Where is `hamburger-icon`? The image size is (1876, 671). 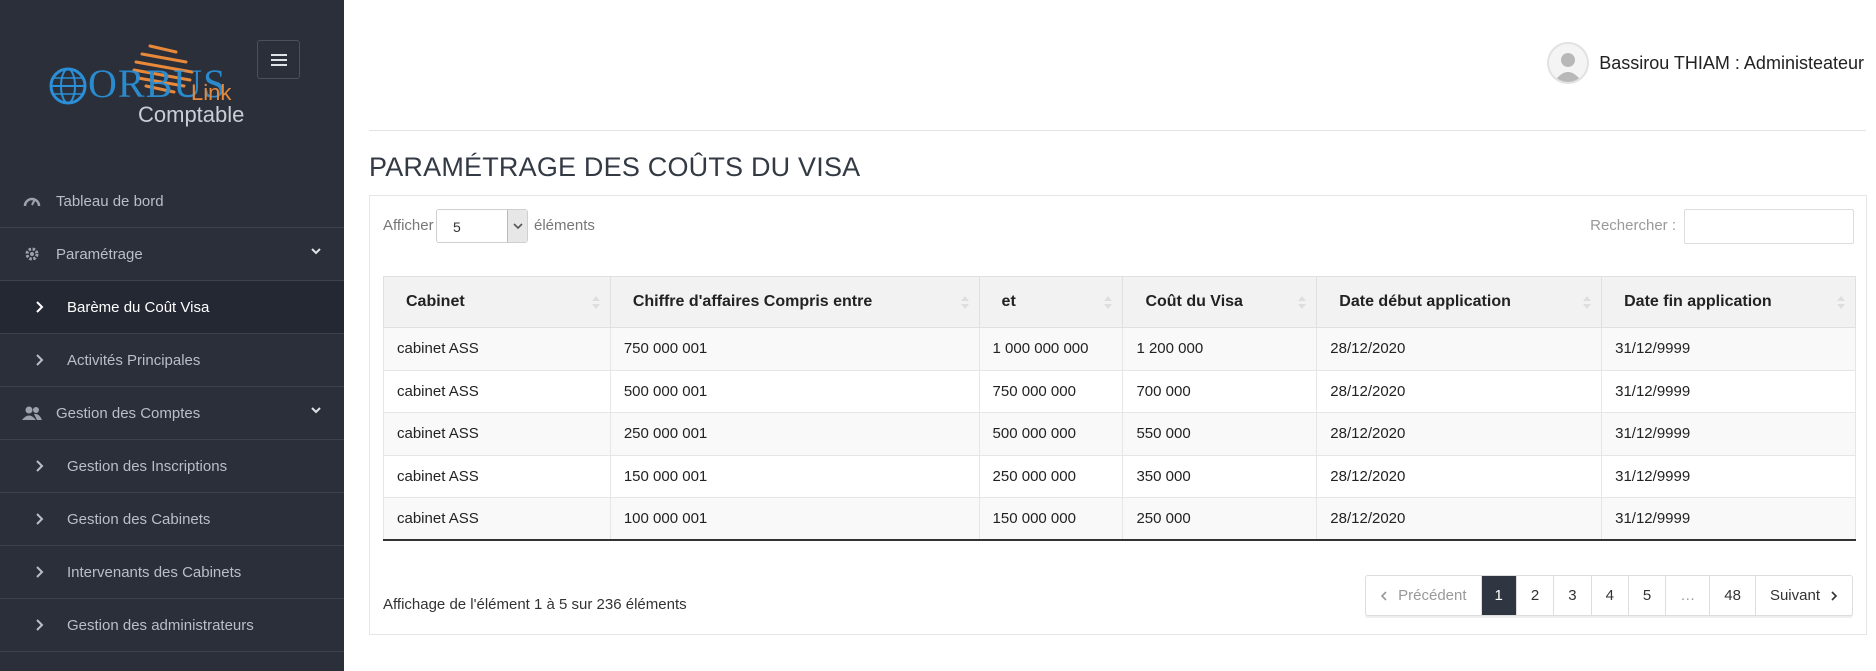
hamburger-icon is located at coordinates (278, 59).